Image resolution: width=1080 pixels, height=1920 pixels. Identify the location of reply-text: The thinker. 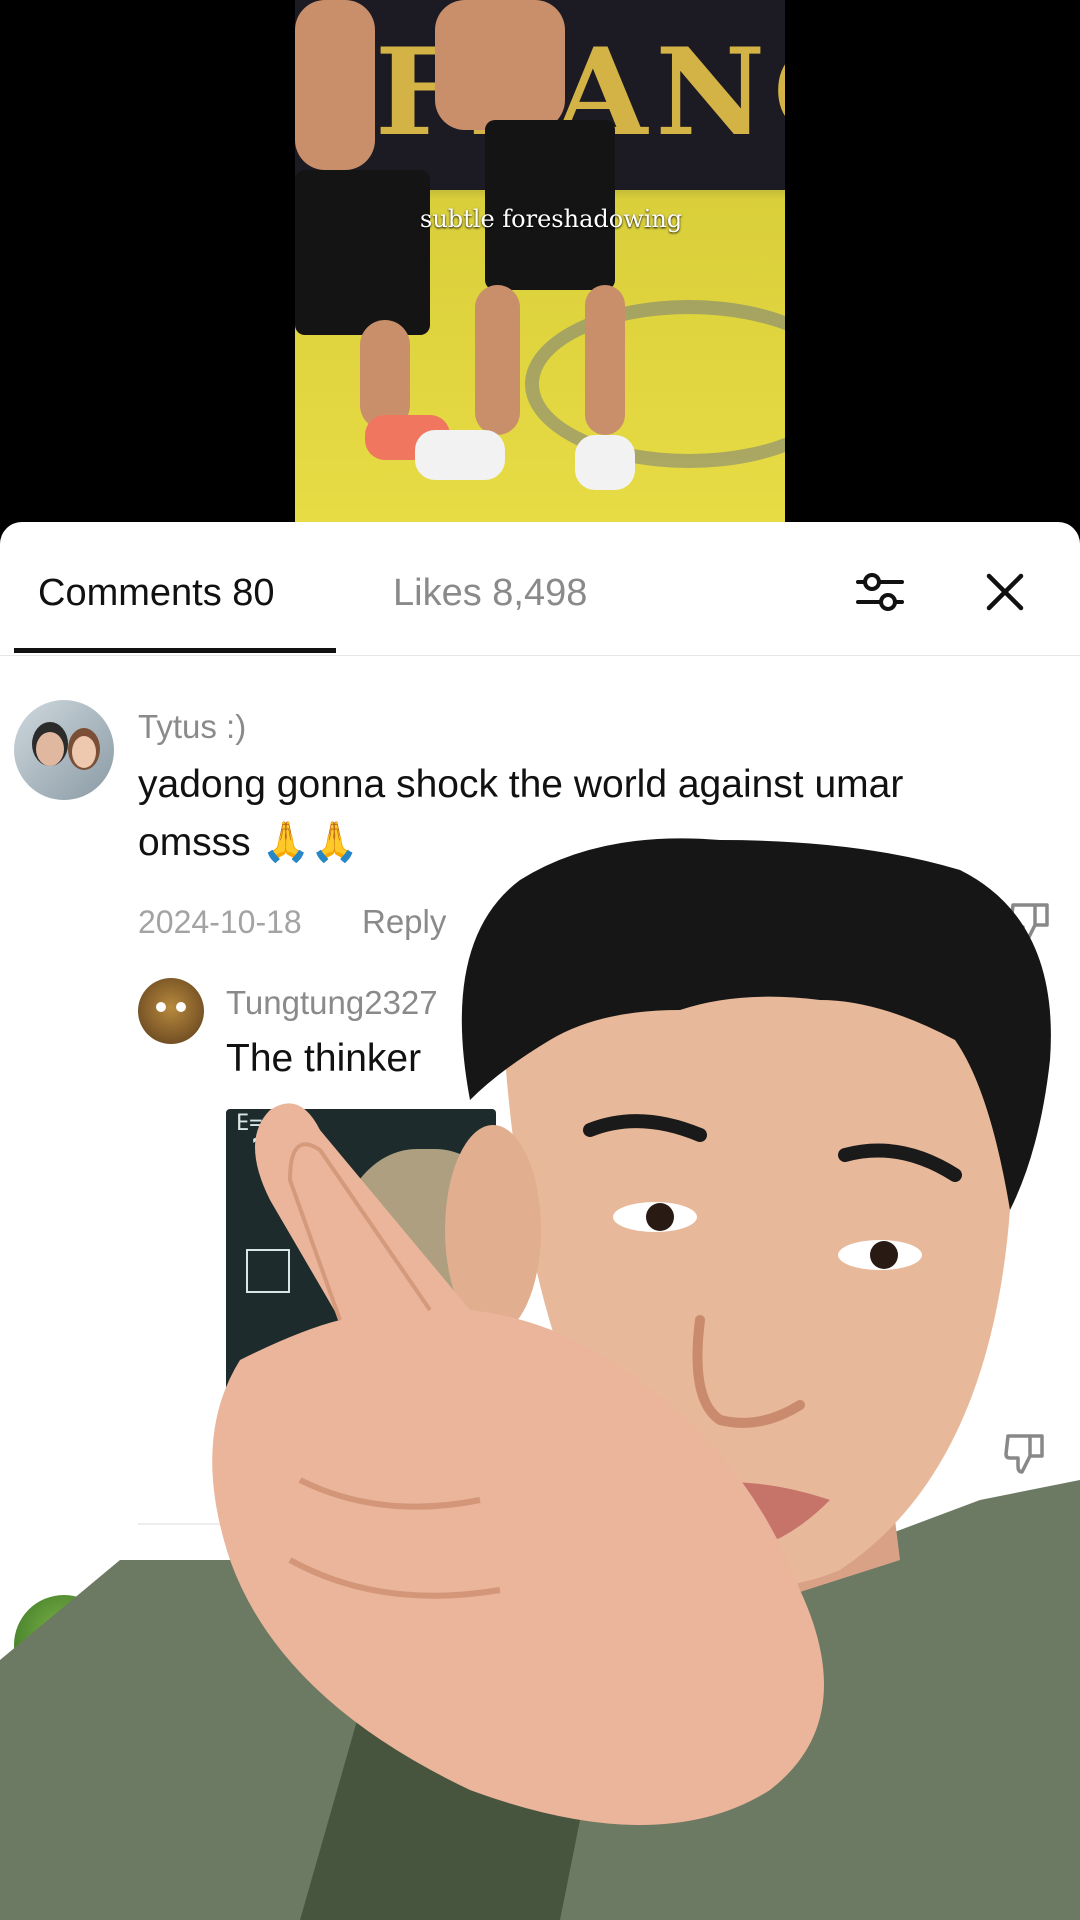
(324, 1058).